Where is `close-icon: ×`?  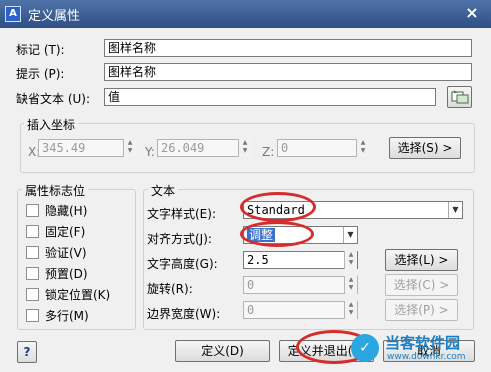
close-icon: × is located at coordinates (472, 13).